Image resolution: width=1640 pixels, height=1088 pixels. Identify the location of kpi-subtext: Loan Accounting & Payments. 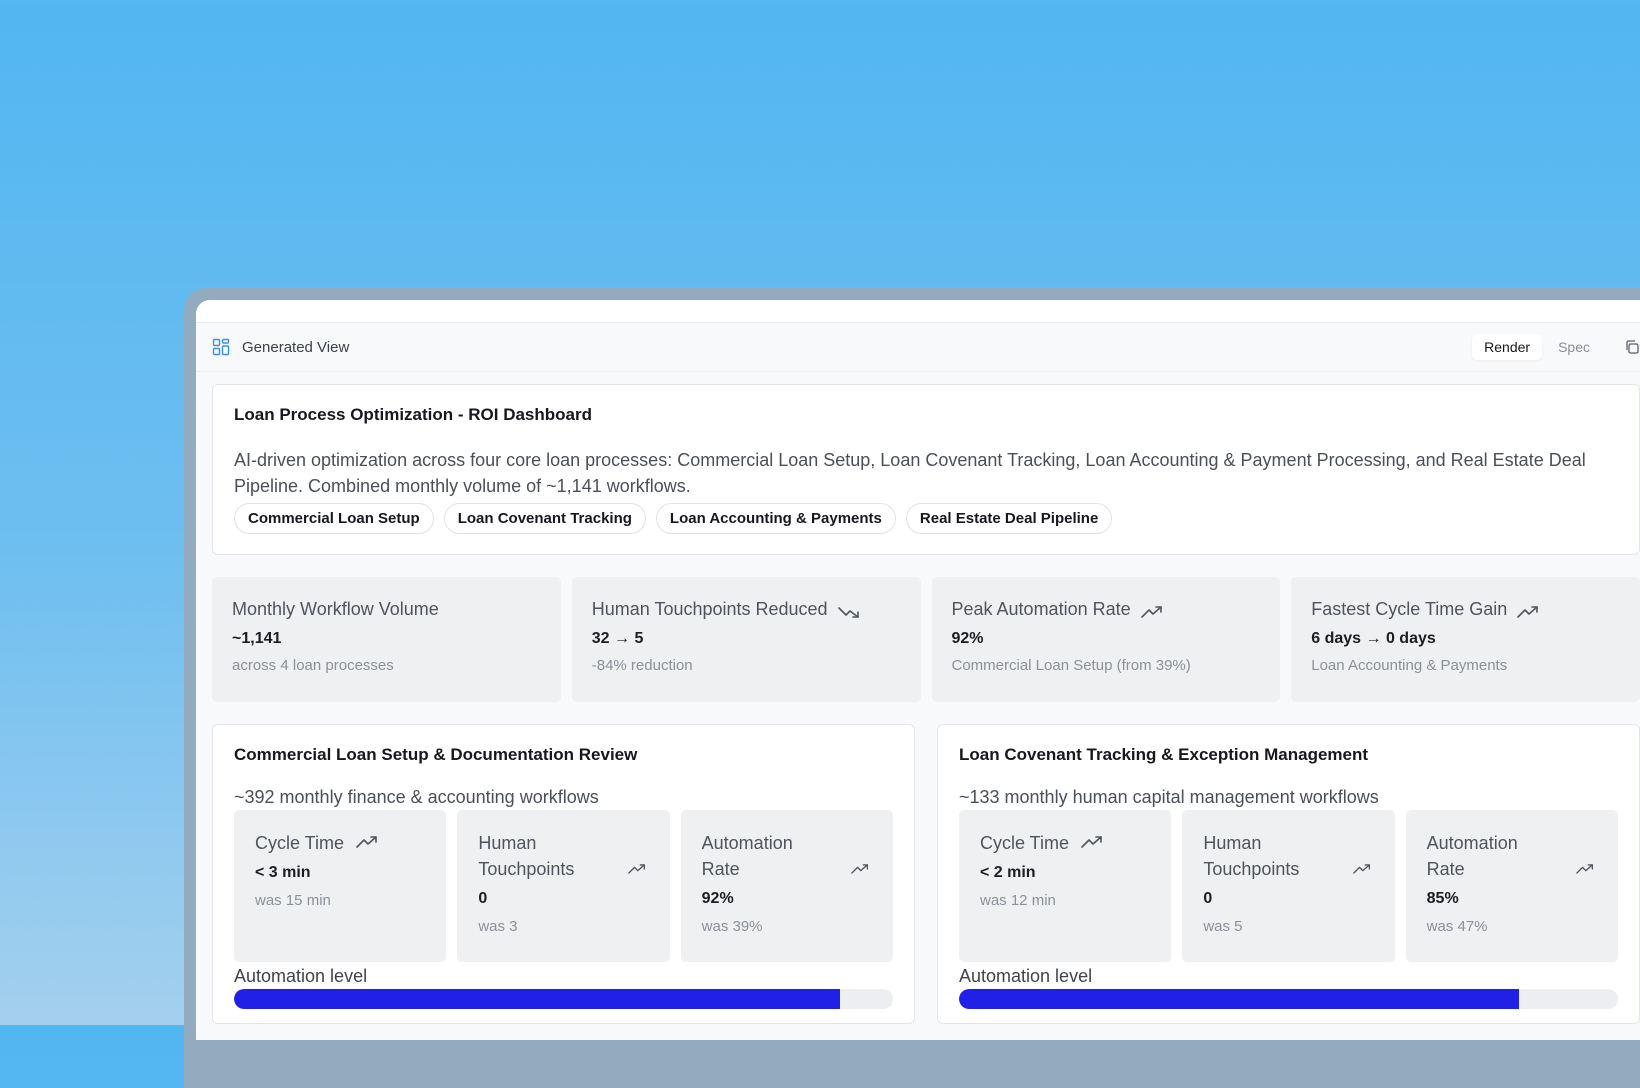
(1409, 665).